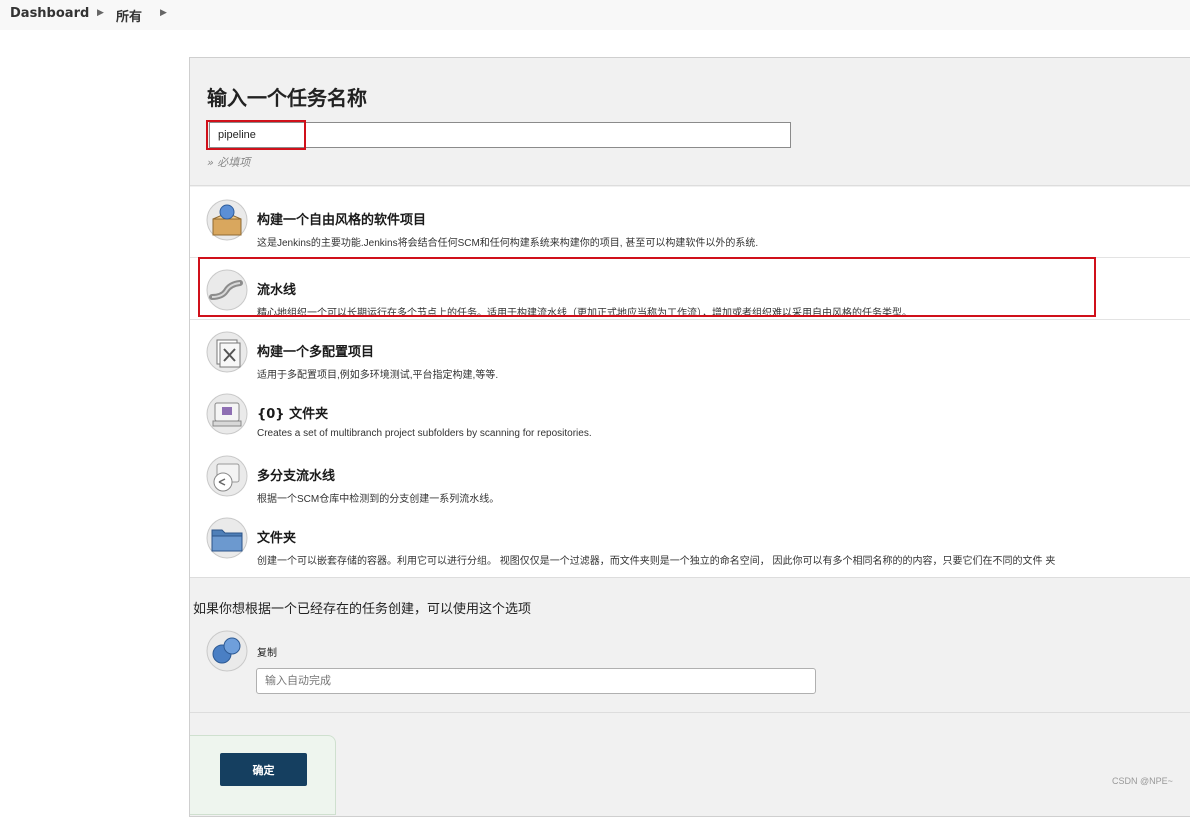 The image size is (1190, 817). I want to click on folder-icon, so click(227, 538).